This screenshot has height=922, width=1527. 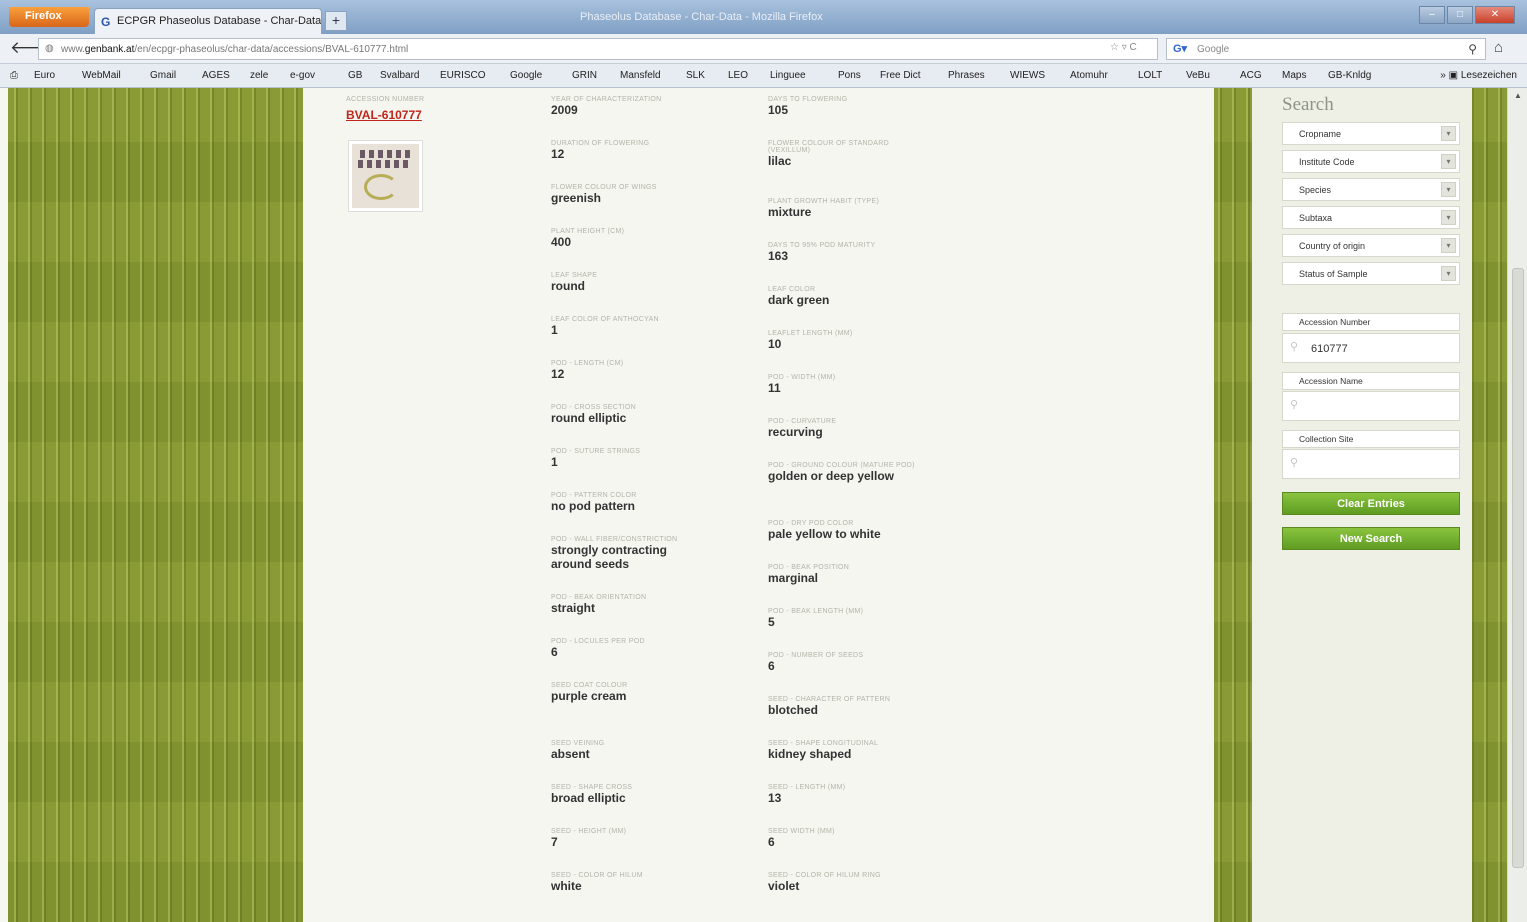 I want to click on bookmark-item: Svalbard, so click(x=399, y=75).